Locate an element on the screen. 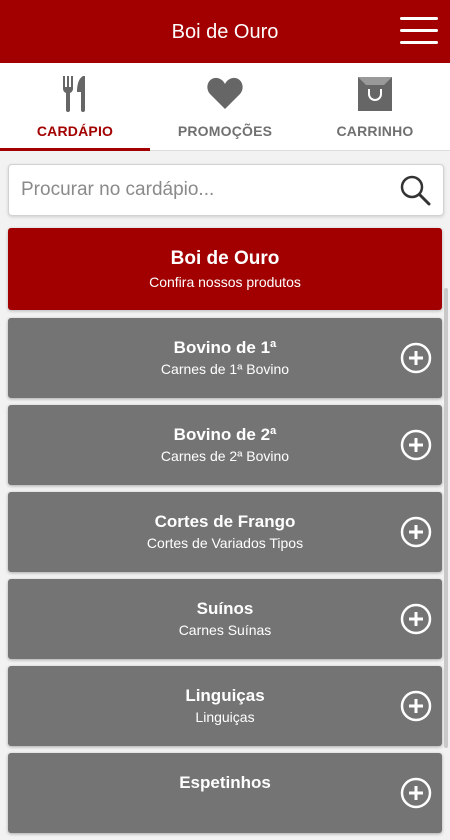  category-name: Bovino de 2ª is located at coordinates (225, 434).